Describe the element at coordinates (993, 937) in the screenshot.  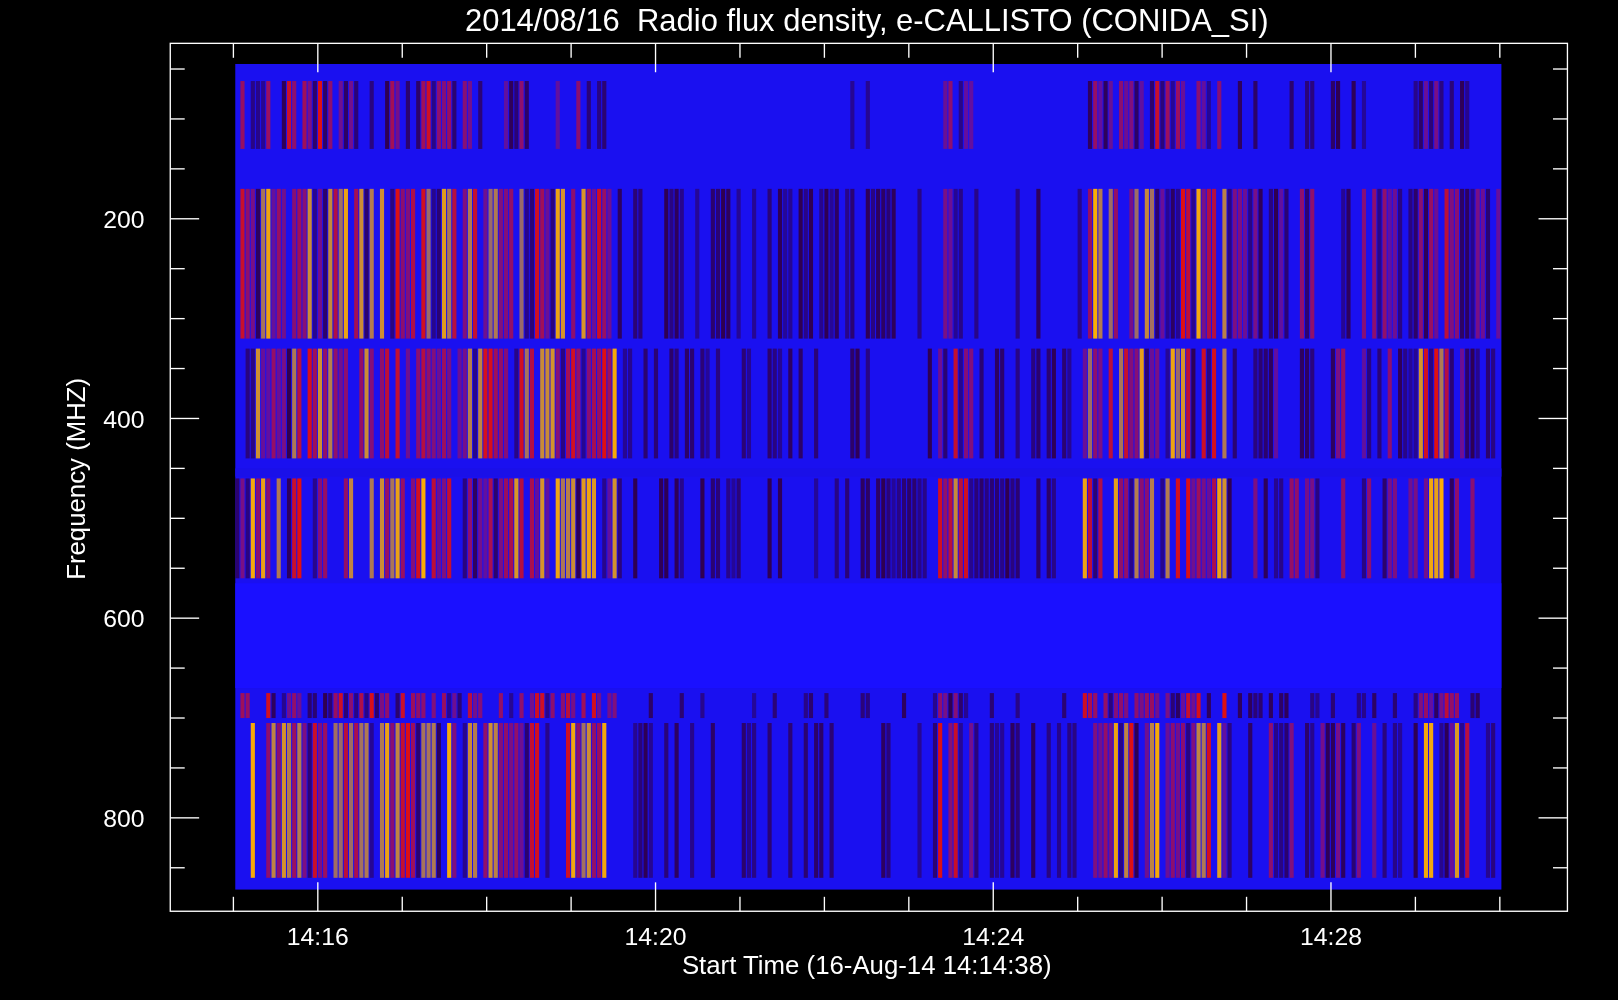
I see `tick-label: 14:24` at that location.